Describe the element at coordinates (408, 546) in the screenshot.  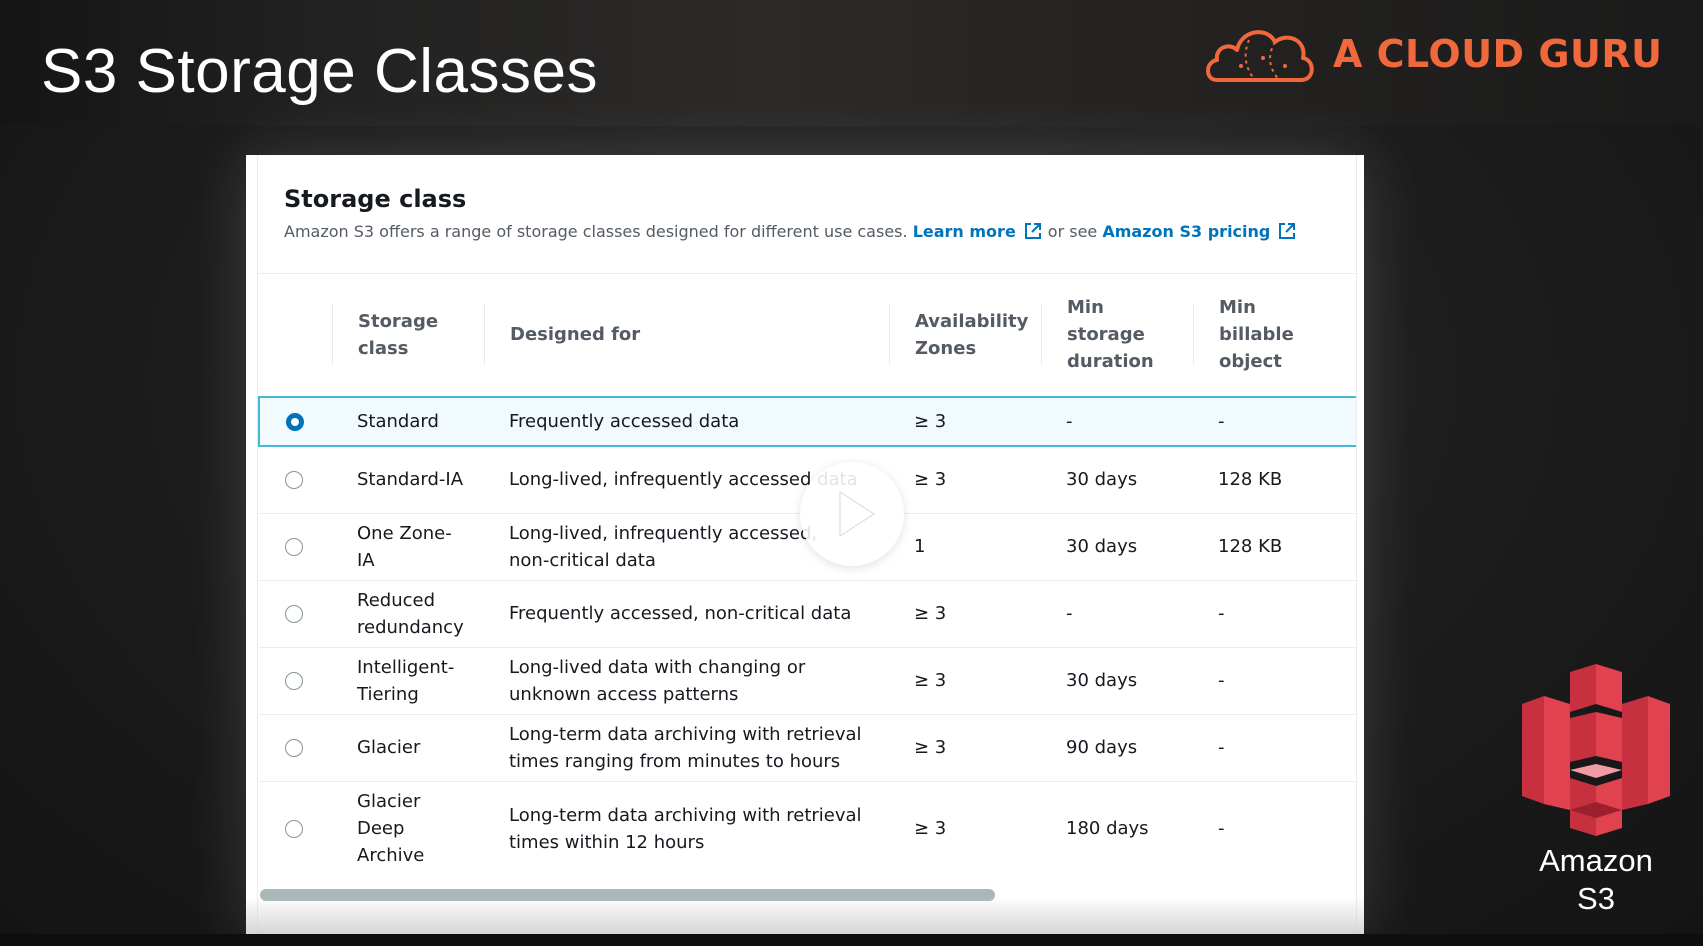
I see `storage-class-cell: One Zone-IA` at that location.